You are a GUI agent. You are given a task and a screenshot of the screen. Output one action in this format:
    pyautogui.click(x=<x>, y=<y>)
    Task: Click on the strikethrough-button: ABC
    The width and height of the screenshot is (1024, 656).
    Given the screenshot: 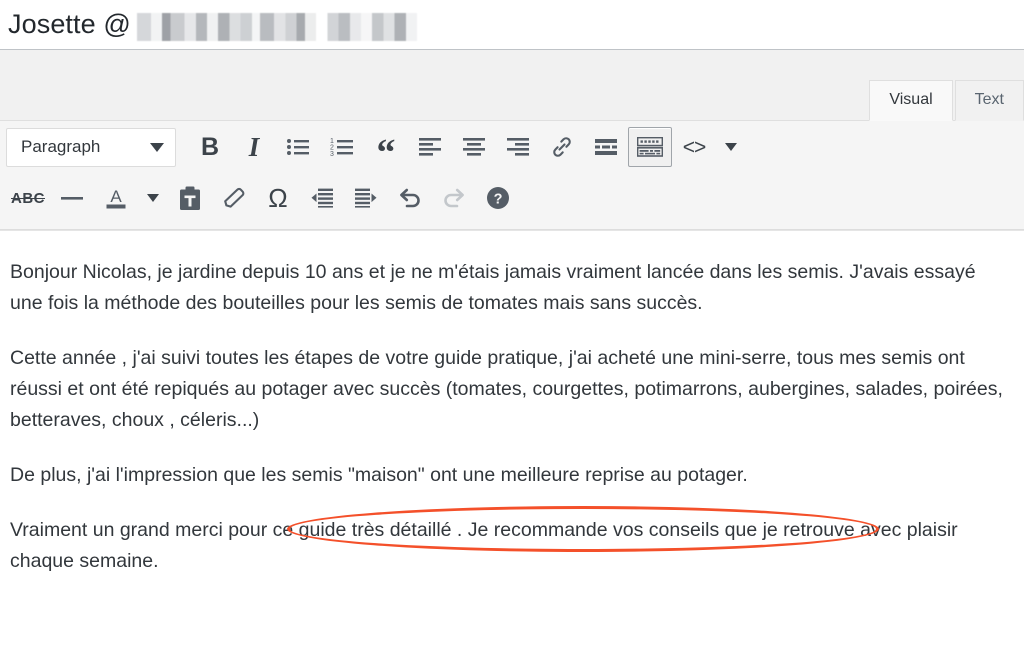 What is the action you would take?
    pyautogui.click(x=28, y=198)
    